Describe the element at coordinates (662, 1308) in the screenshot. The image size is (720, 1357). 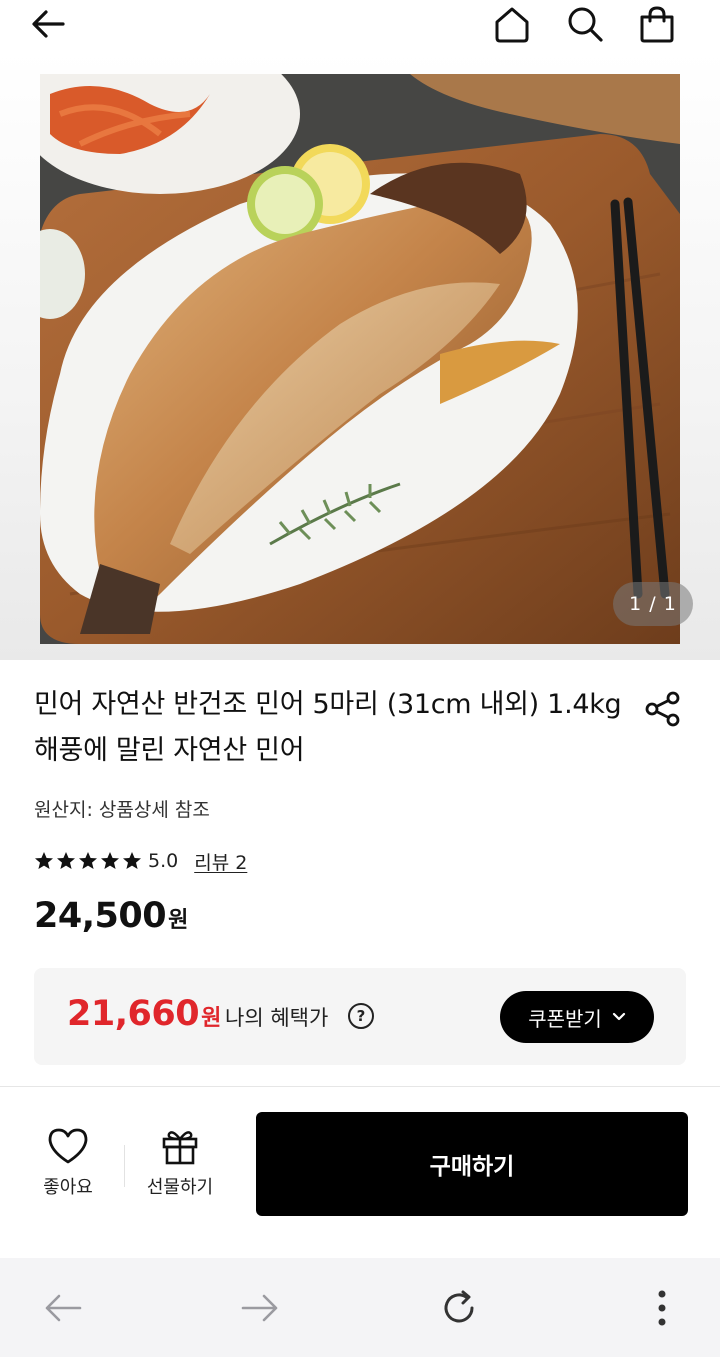
I see `more-icon` at that location.